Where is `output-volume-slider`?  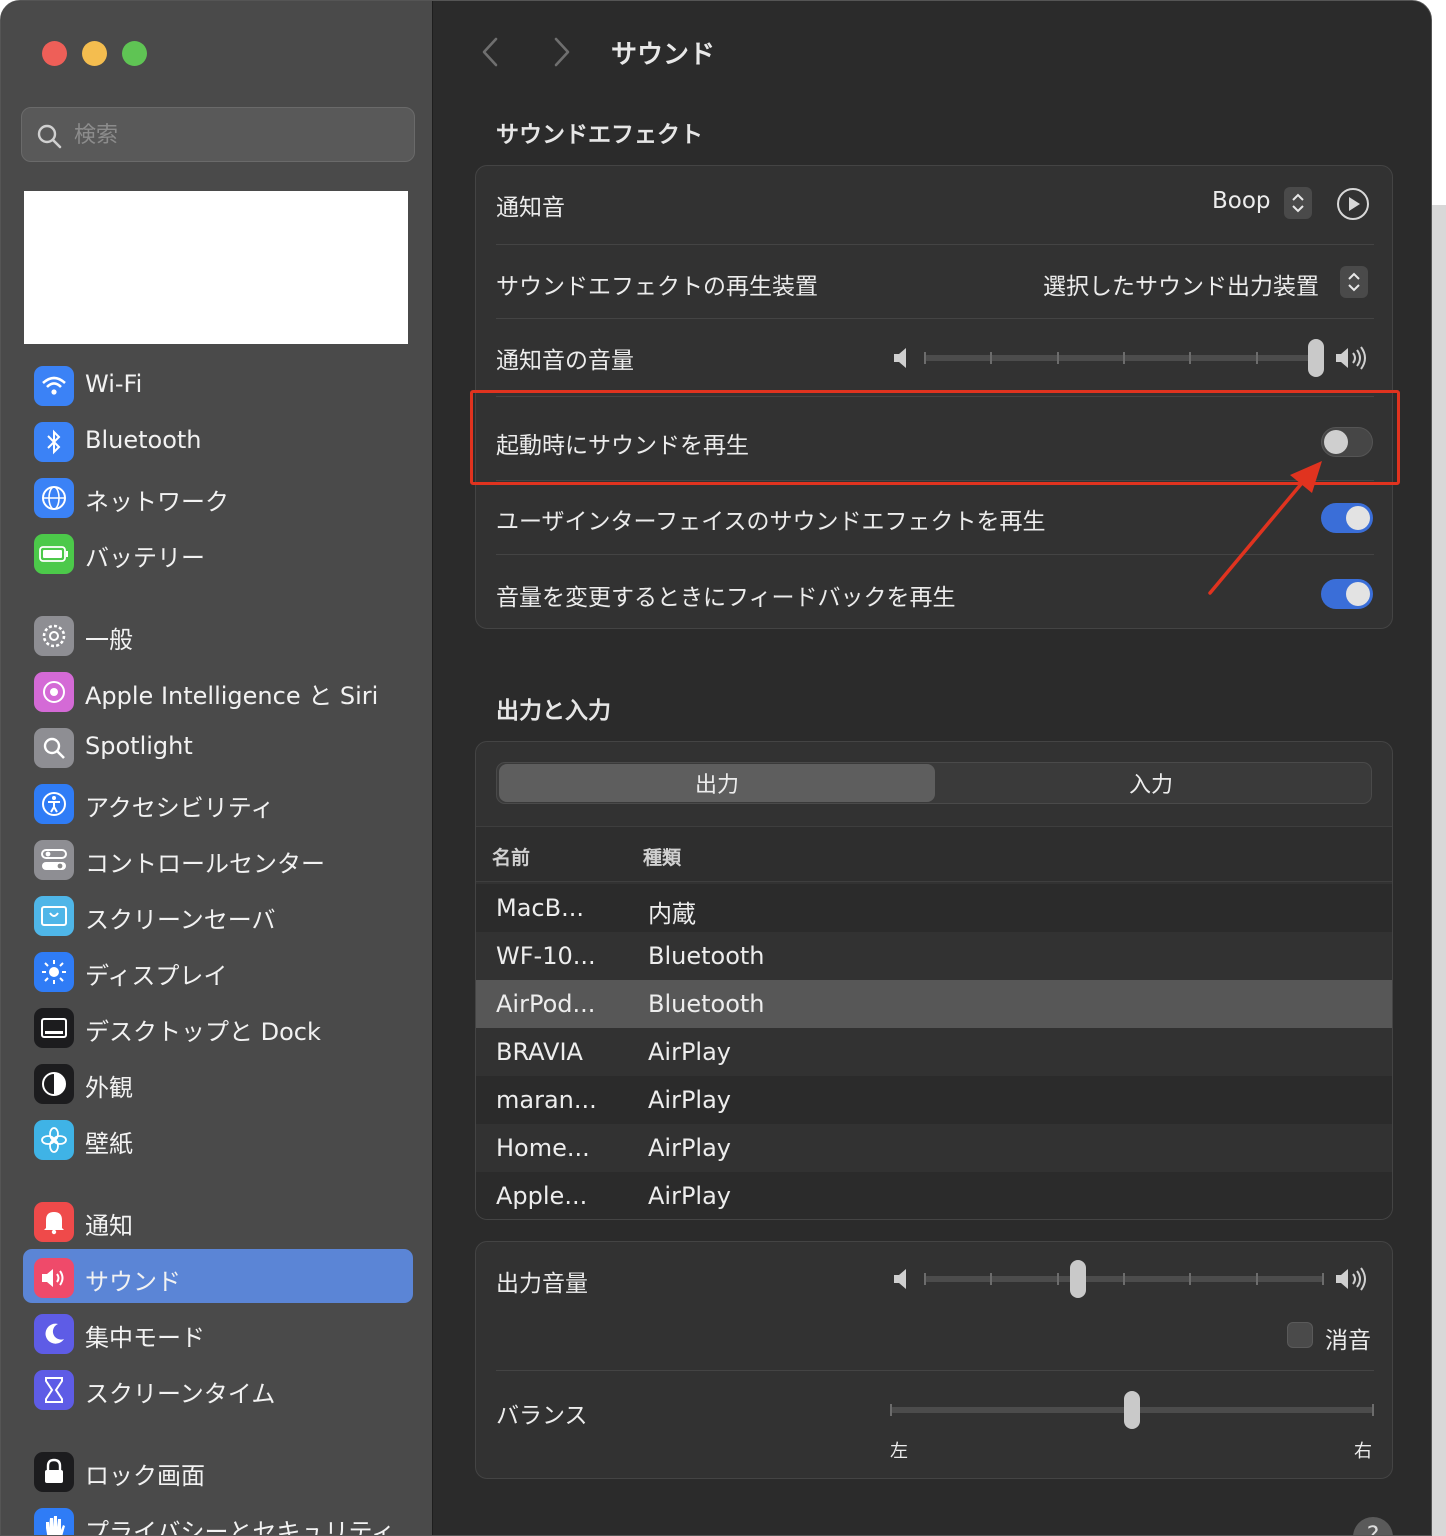
output-volume-slider is located at coordinates (1124, 1279).